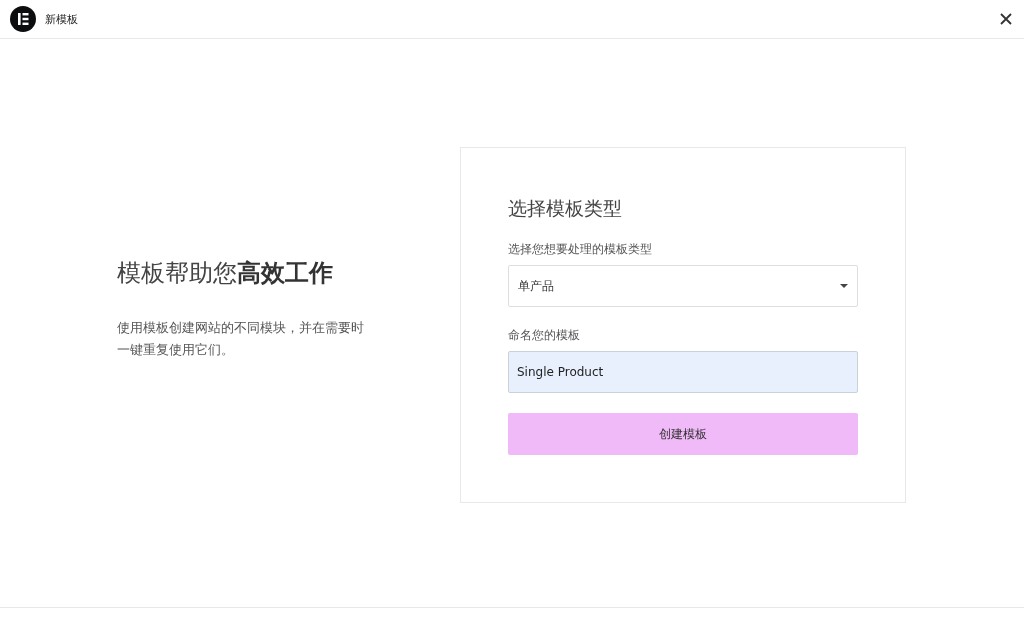 Image resolution: width=1024 pixels, height=623 pixels. I want to click on intro-description: 使用模板创建网站的不同模块，并在需要时一键重复使用它们。, so click(241, 339).